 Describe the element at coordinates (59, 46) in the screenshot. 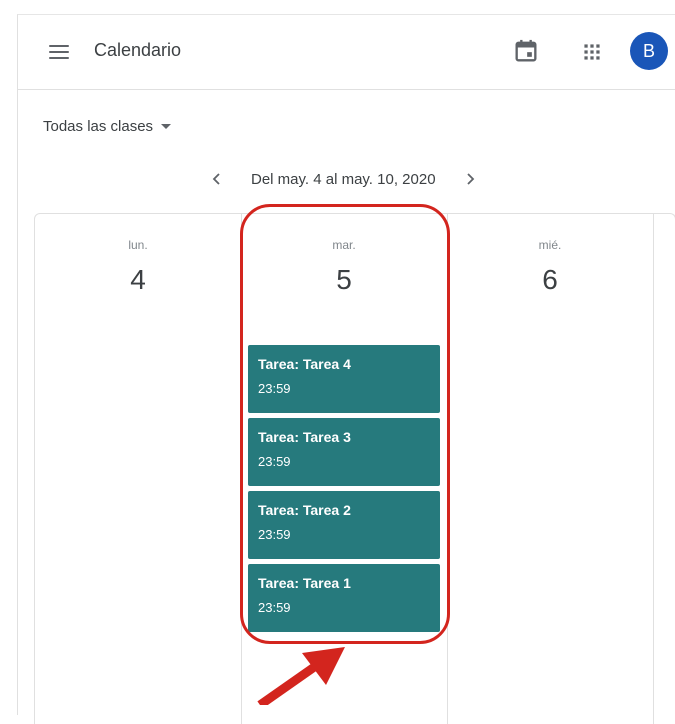

I see `hamburger-menu-icon` at that location.